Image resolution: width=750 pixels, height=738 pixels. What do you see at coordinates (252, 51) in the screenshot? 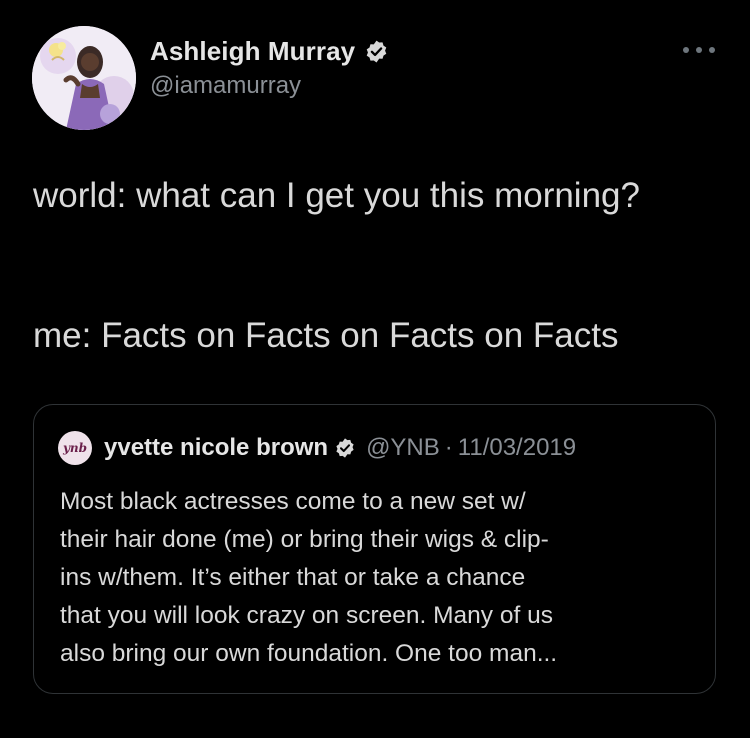
I see `author-name: Ashleigh Murray` at bounding box center [252, 51].